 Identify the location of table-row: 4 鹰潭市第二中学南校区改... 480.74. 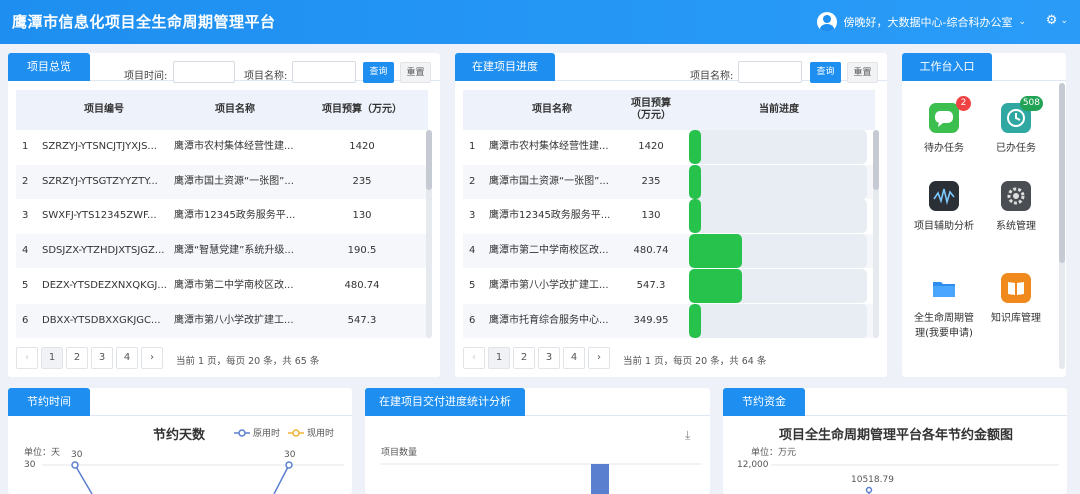
(669, 251).